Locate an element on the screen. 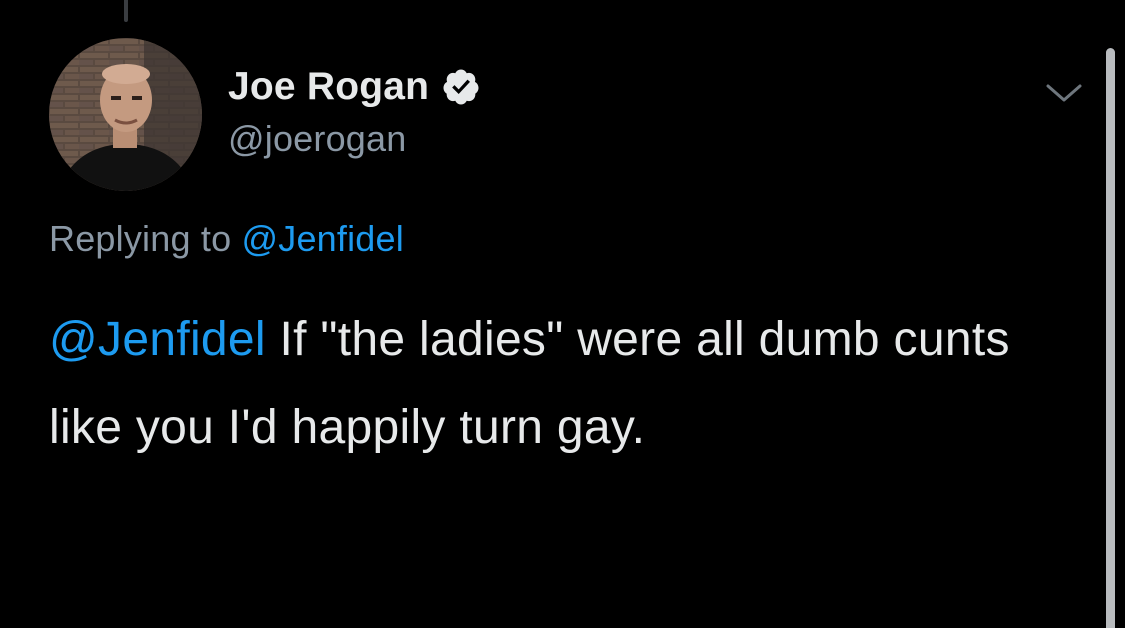 This screenshot has height=628, width=1125. body-mention-link: @Jenfidel is located at coordinates (157, 339).